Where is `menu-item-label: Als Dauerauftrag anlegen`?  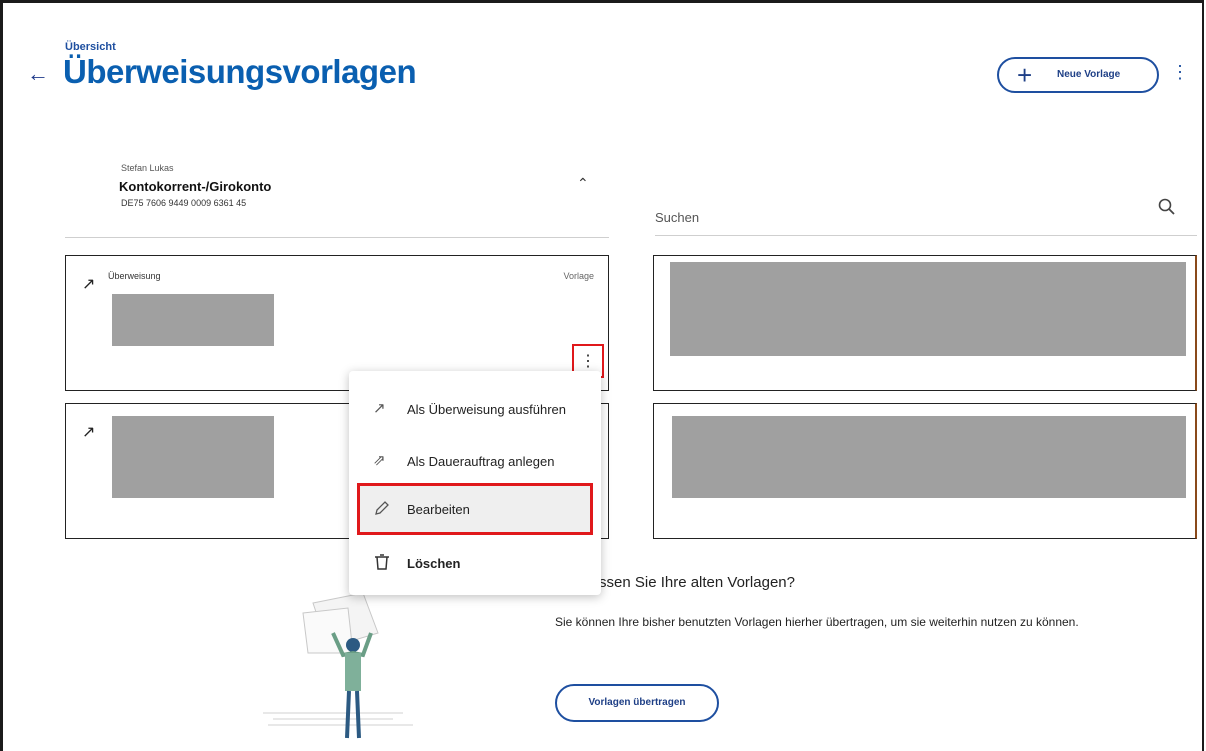 menu-item-label: Als Dauerauftrag anlegen is located at coordinates (481, 461).